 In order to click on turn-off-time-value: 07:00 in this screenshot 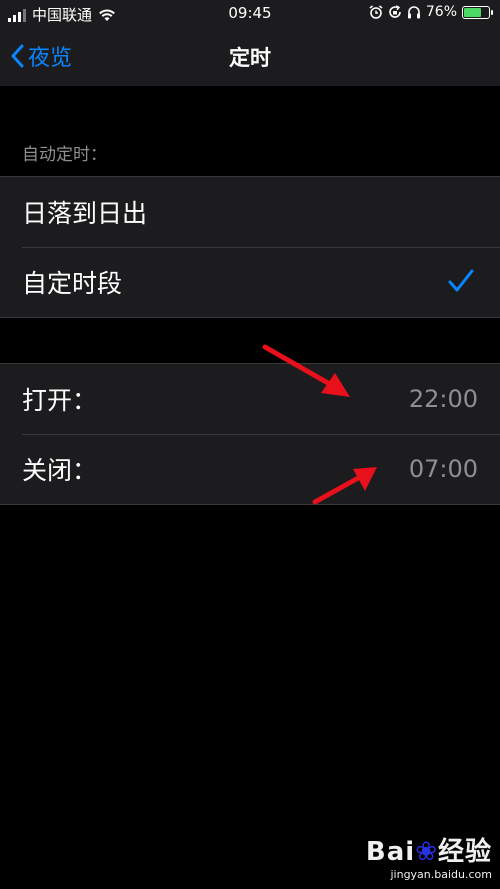, I will do `click(443, 469)`.